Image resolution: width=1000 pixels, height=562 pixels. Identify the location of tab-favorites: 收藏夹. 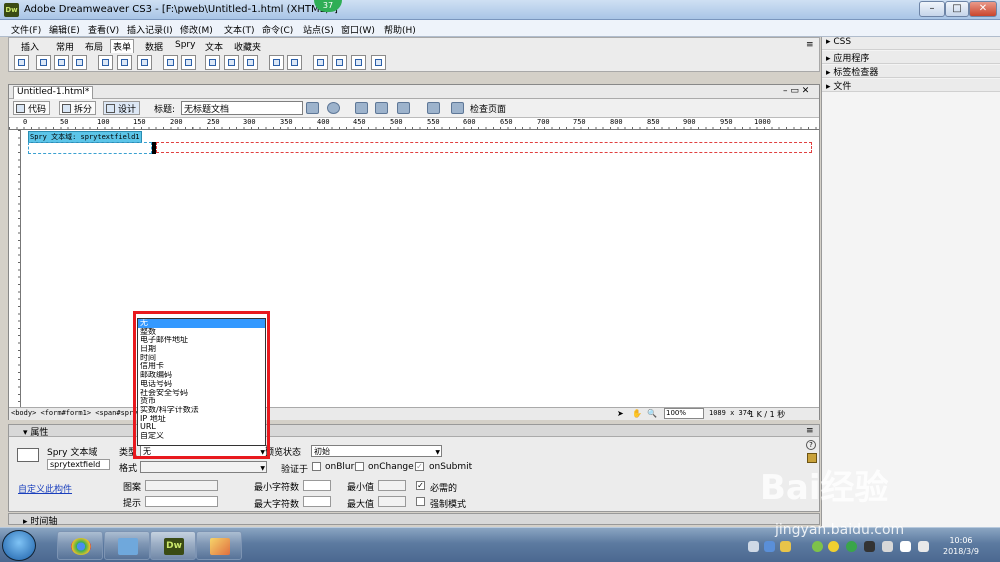
(247, 46).